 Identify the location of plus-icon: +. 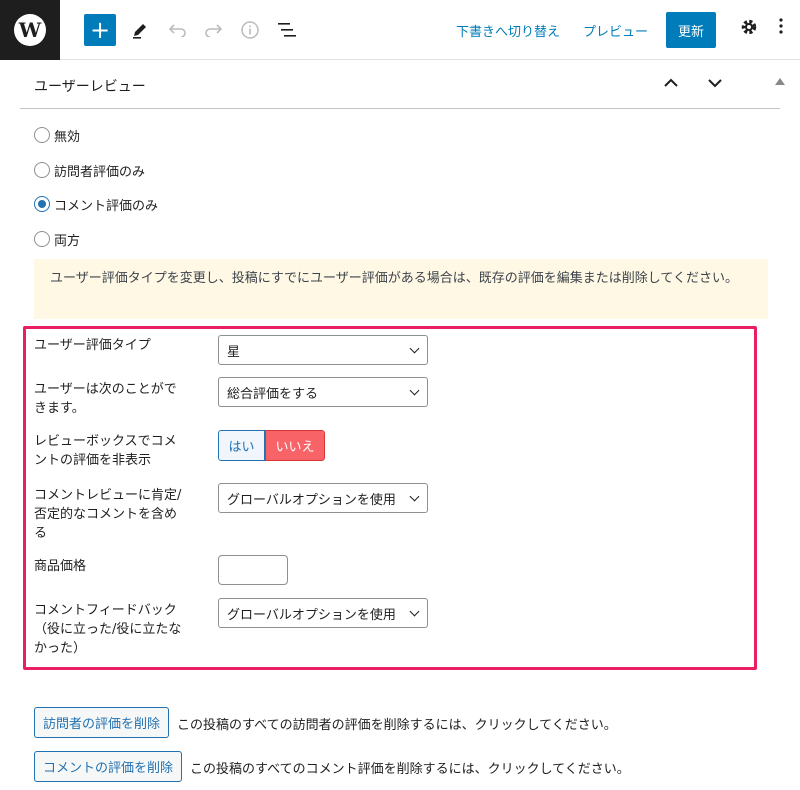
(100, 30).